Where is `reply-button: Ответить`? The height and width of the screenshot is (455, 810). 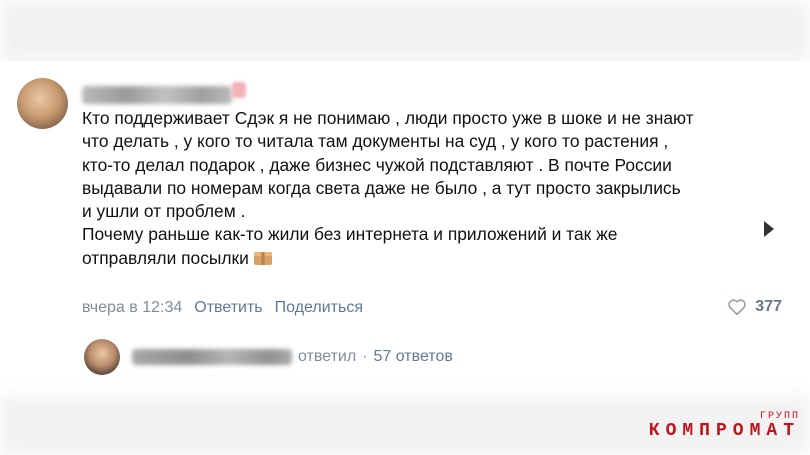 reply-button: Ответить is located at coordinates (228, 308).